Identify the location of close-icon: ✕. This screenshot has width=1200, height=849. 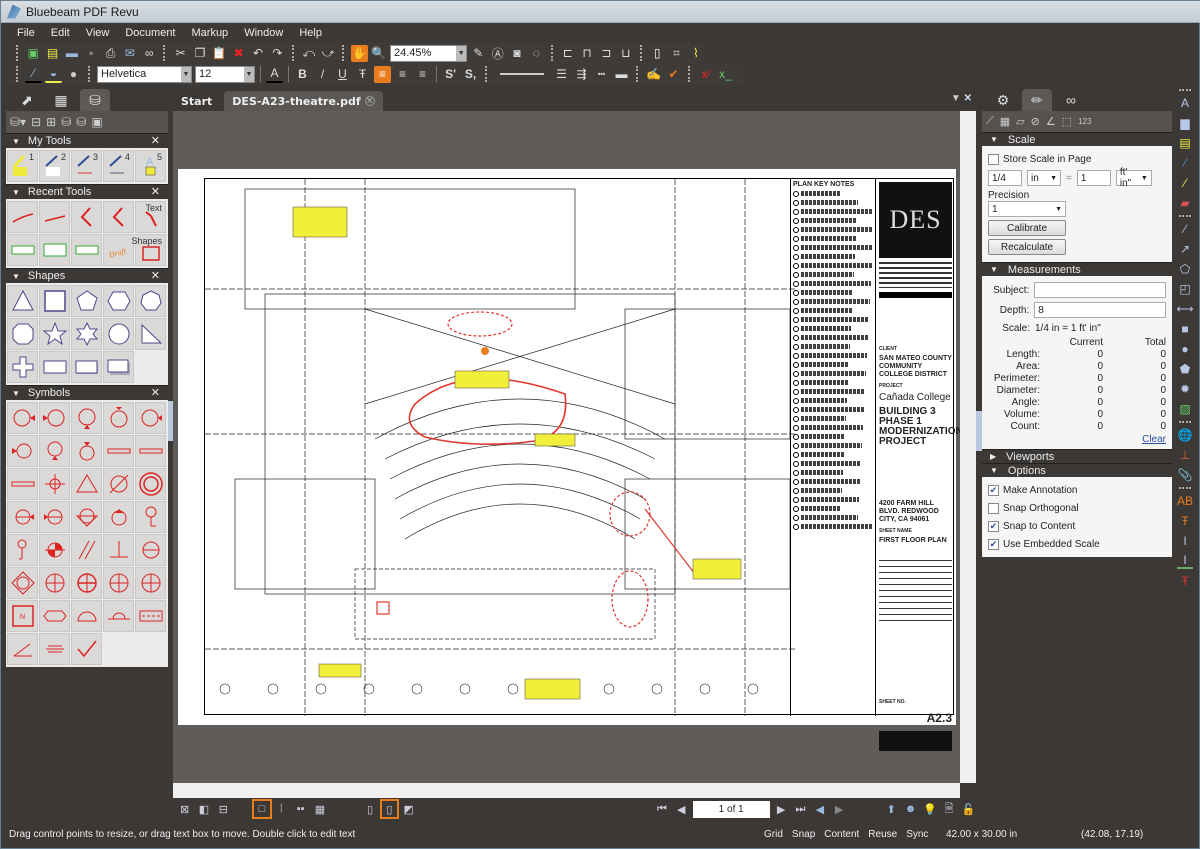
(155, 191).